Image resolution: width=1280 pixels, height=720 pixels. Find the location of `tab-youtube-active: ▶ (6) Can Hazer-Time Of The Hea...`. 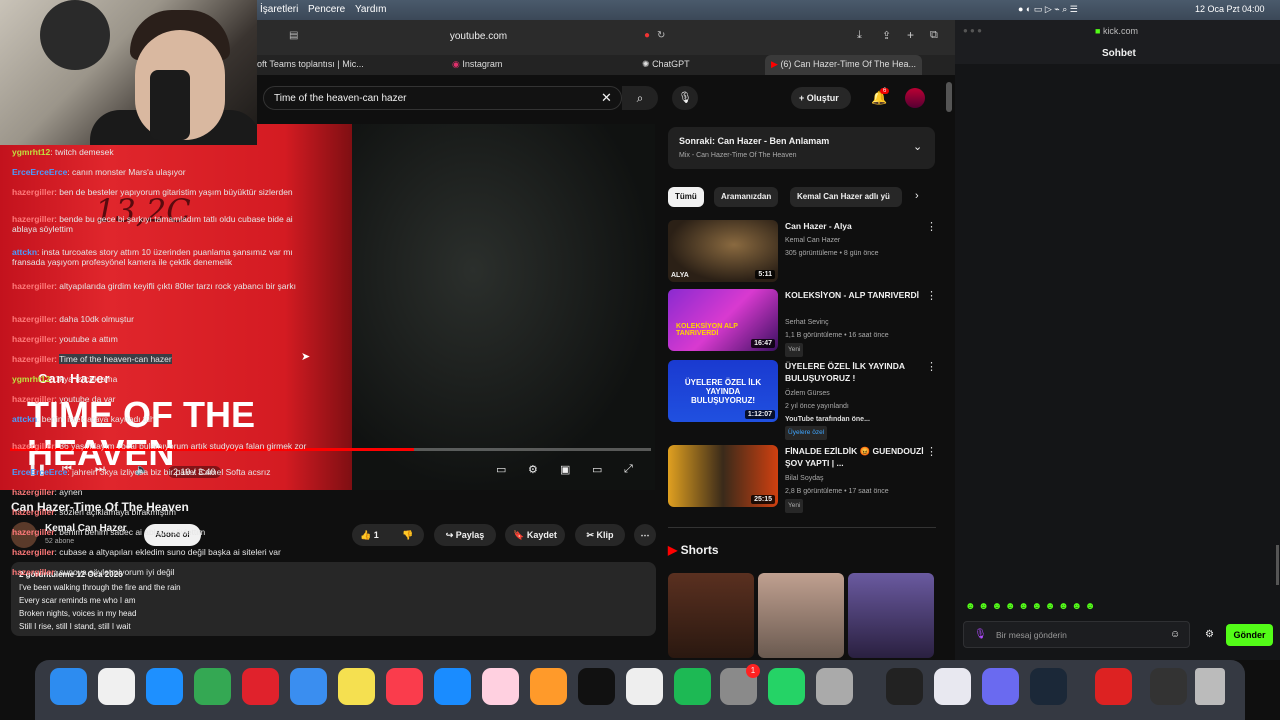

tab-youtube-active: ▶ (6) Can Hazer-Time Of The Hea... is located at coordinates (843, 65).